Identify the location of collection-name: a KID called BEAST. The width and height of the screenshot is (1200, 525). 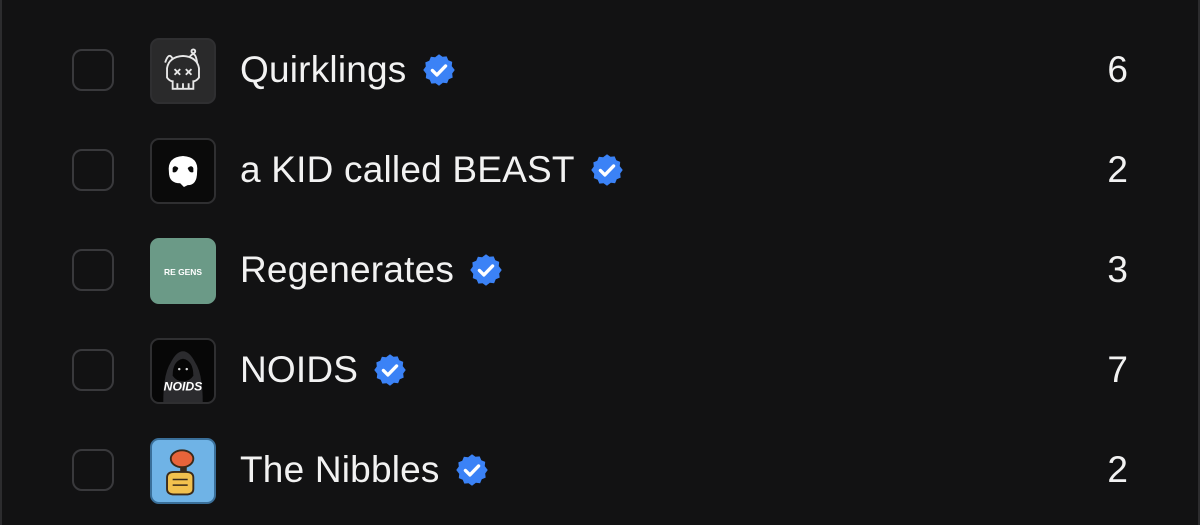
(407, 169).